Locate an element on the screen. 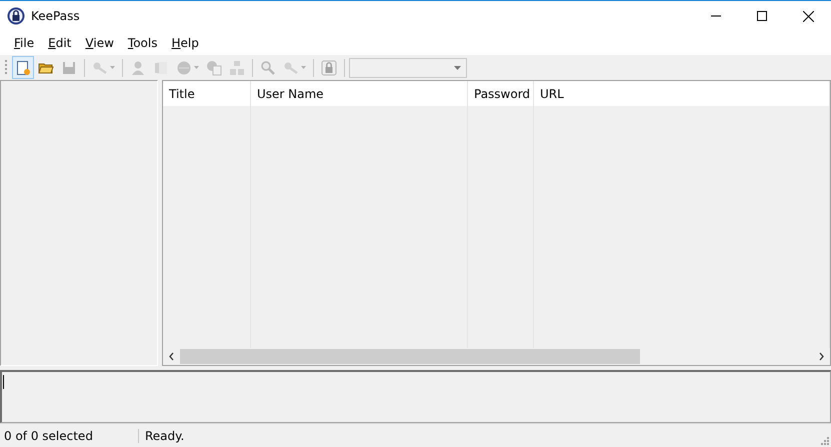 The height and width of the screenshot is (447, 831). globe-icon is located at coordinates (184, 68).